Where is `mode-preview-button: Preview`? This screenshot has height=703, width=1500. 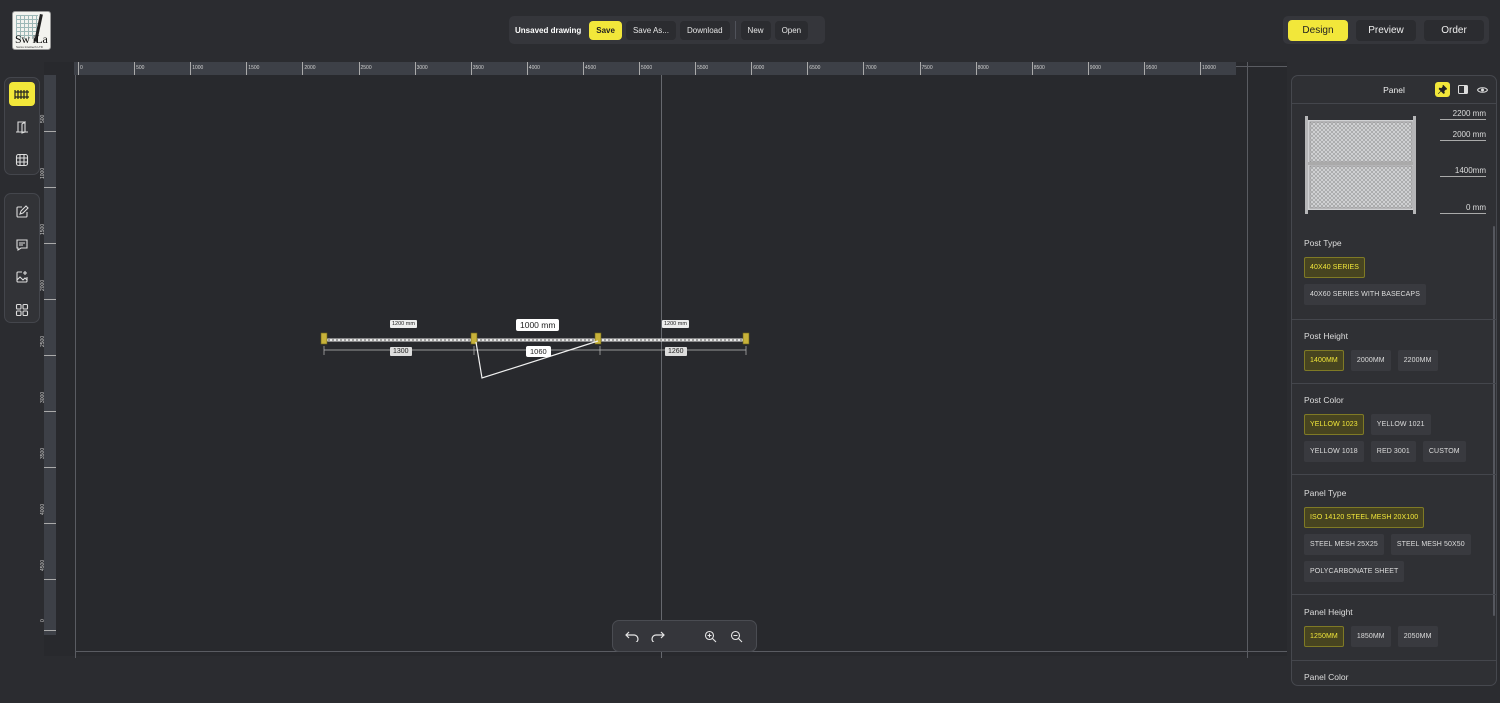
mode-preview-button: Preview is located at coordinates (1386, 30).